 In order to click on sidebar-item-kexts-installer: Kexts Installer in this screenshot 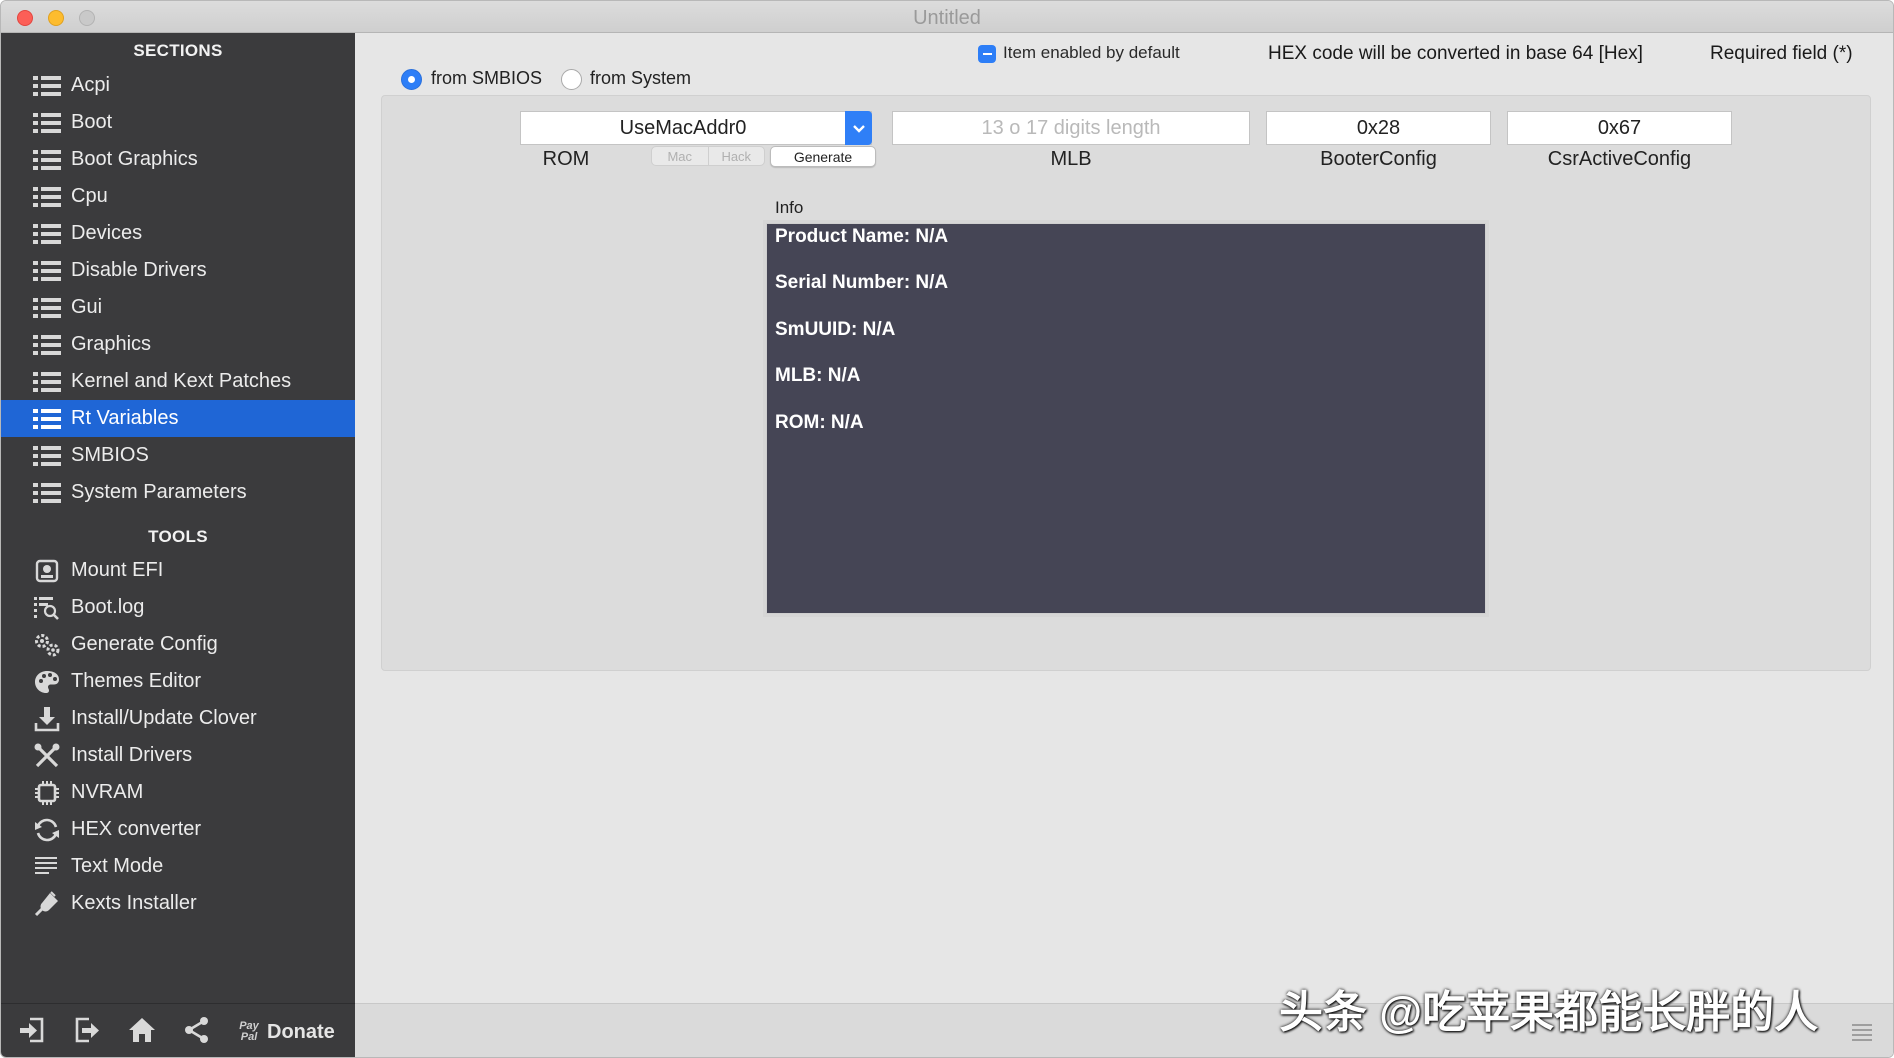, I will do `click(178, 903)`.